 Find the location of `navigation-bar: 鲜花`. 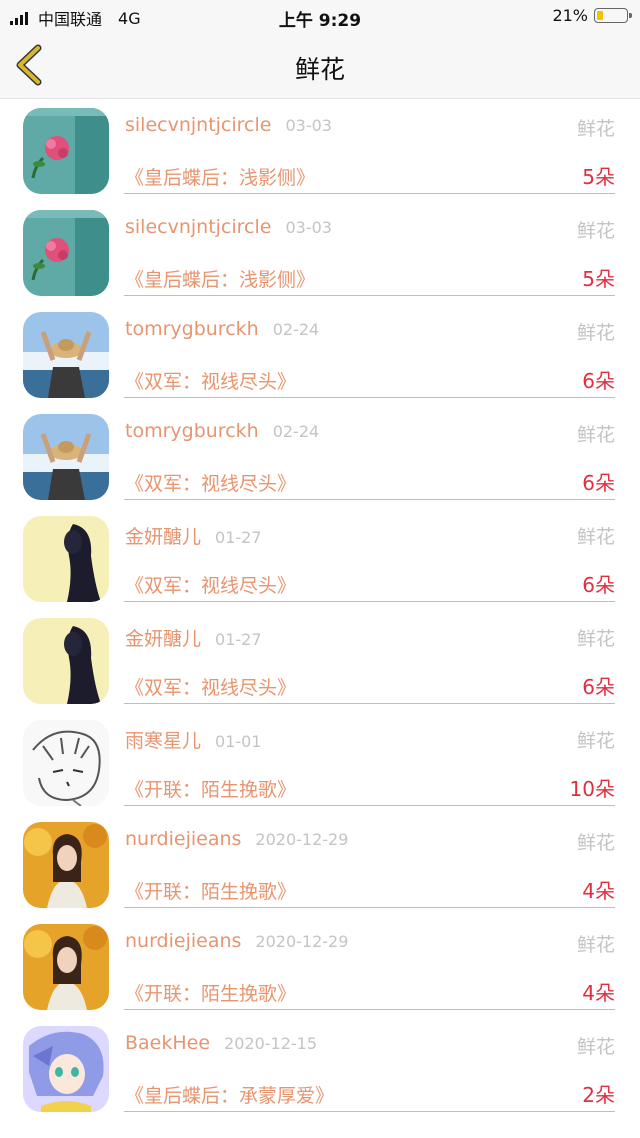

navigation-bar: 鲜花 is located at coordinates (320, 65).